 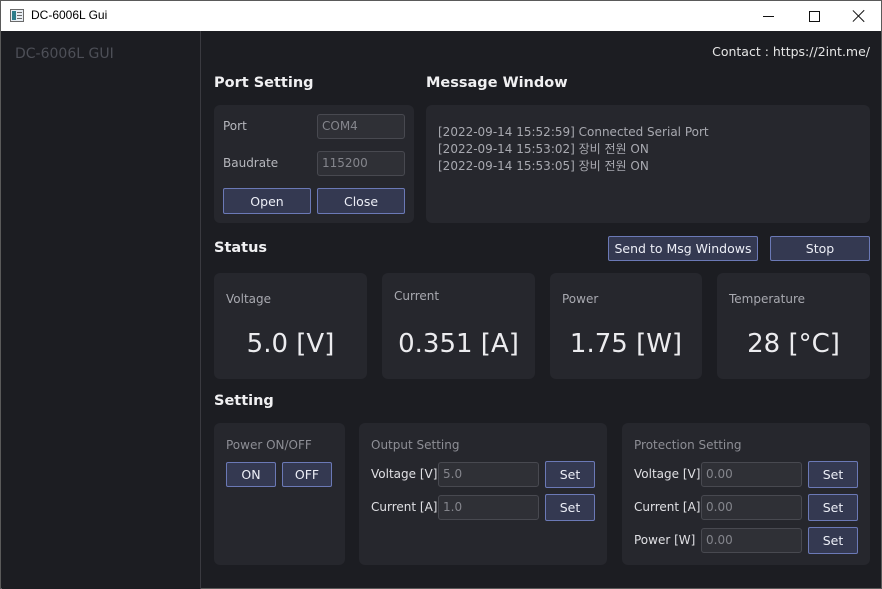 What do you see at coordinates (264, 83) in the screenshot?
I see `port-setting-title: Port Setting` at bounding box center [264, 83].